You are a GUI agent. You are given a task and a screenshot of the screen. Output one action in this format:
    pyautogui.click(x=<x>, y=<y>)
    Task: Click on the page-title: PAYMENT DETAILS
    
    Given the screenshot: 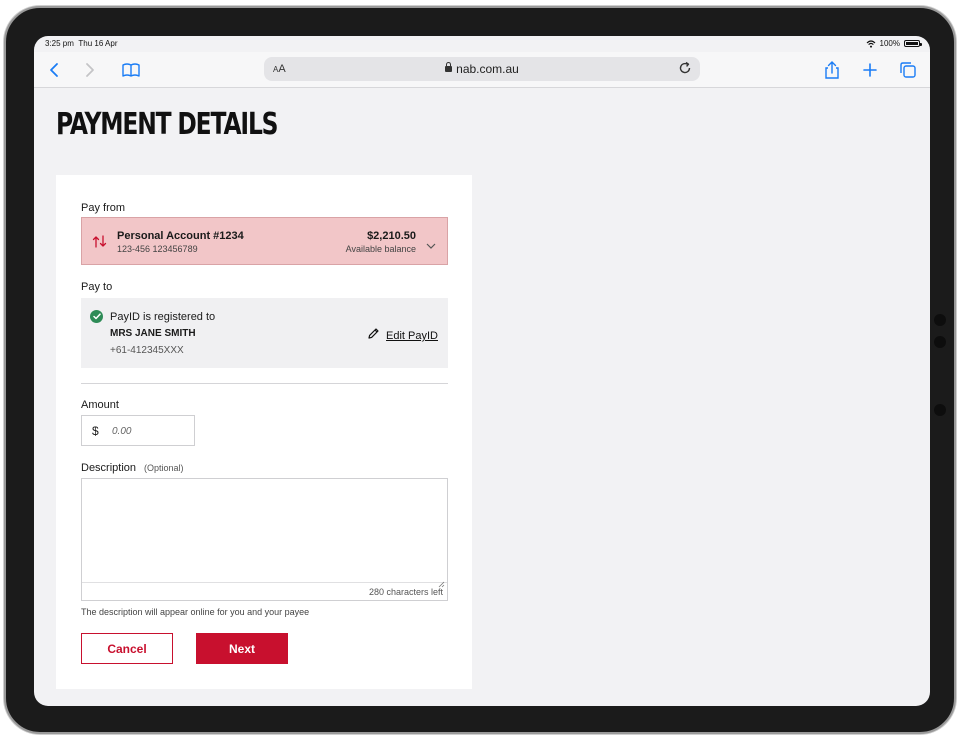 What is the action you would take?
    pyautogui.click(x=167, y=124)
    